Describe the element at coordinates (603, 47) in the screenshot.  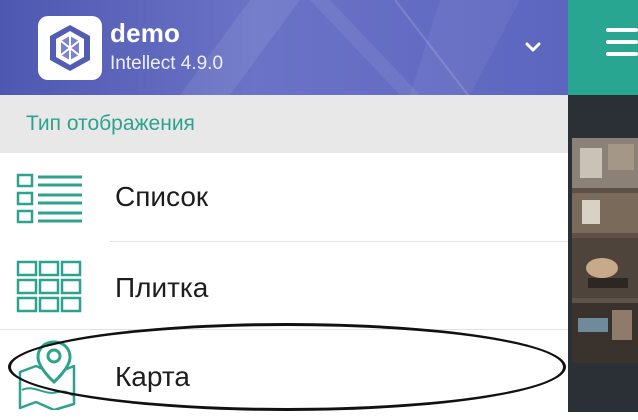
I see `top-bar` at that location.